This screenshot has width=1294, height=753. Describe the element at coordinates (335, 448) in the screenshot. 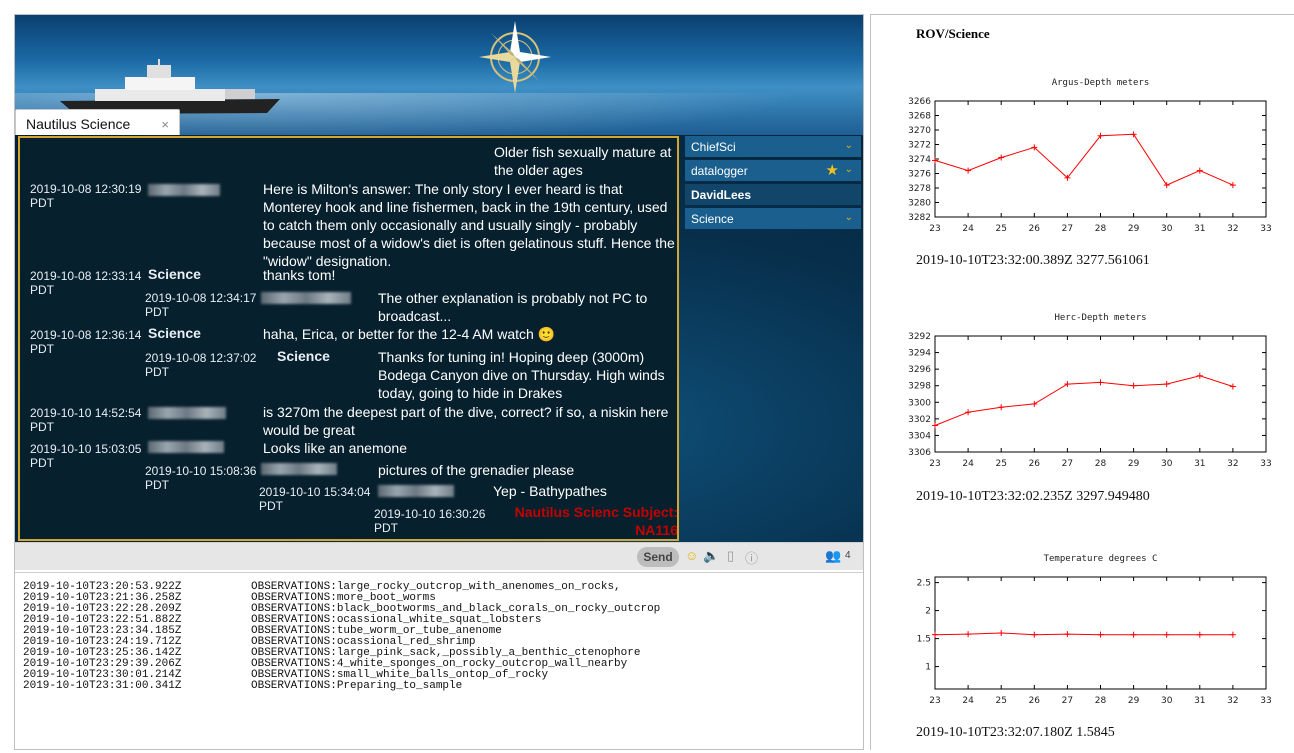

I see `message-text: Looks like an anemone` at that location.